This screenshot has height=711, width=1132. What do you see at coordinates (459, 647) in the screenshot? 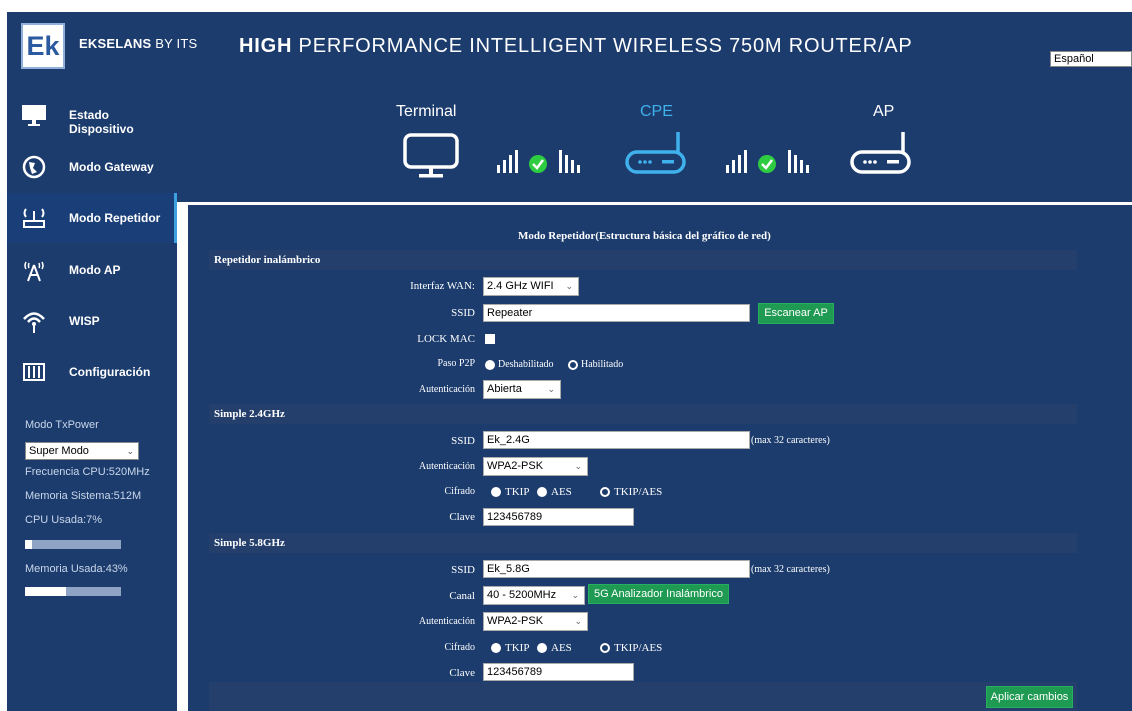
I see `cipher-58-label: Cifrado` at bounding box center [459, 647].